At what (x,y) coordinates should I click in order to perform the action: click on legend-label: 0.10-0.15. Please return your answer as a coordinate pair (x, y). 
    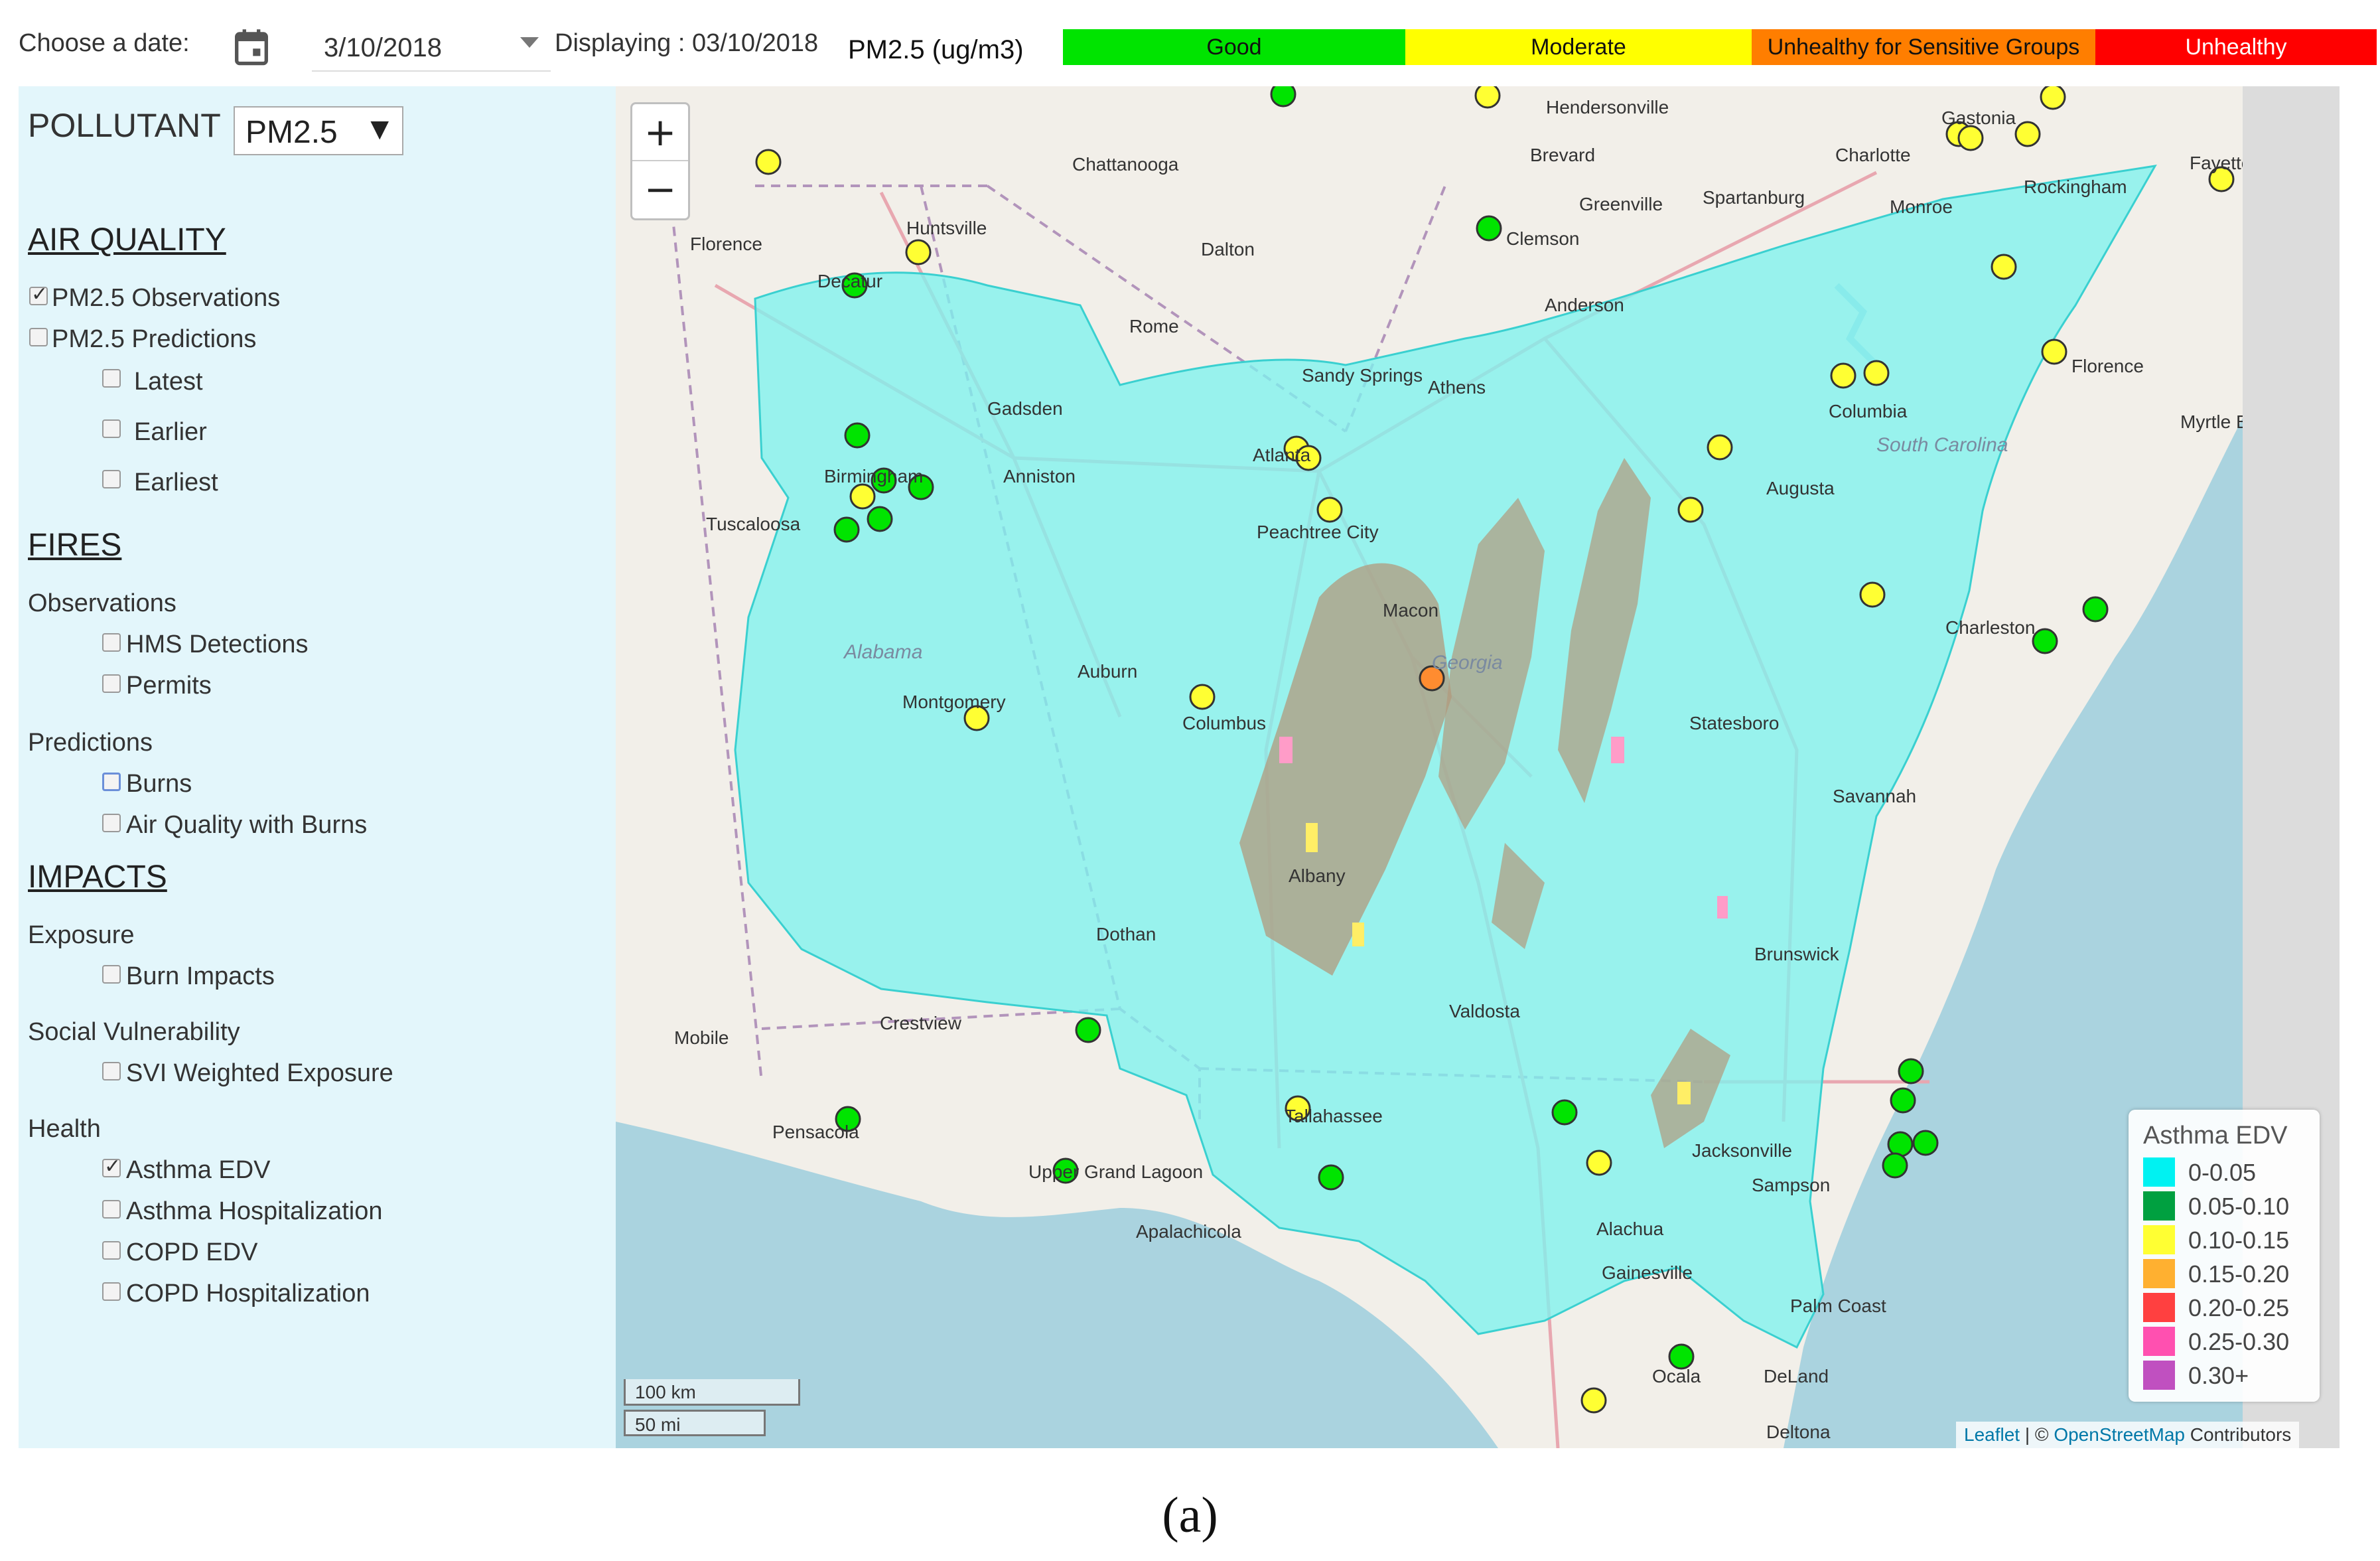
    Looking at the image, I should click on (2239, 1240).